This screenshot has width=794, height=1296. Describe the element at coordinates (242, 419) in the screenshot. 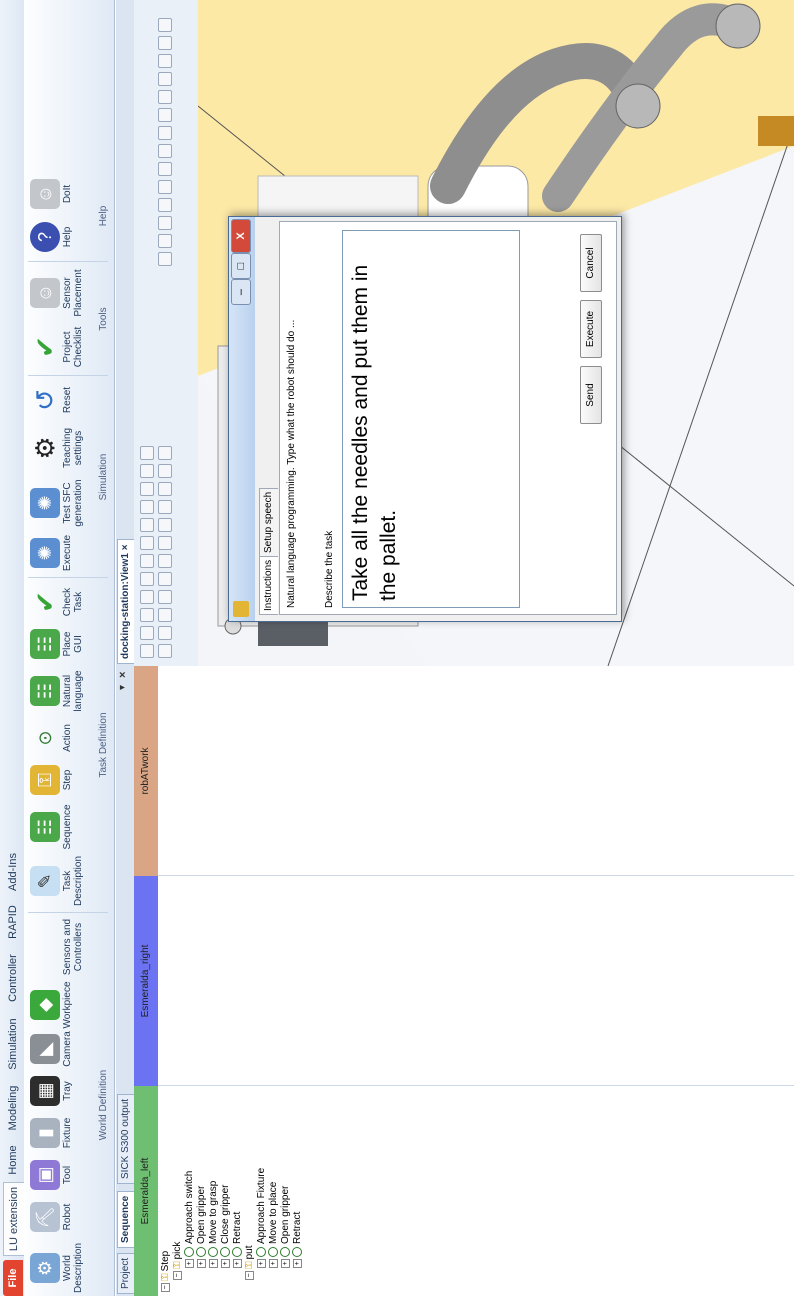

I see `dialog-titlebar: – □ X` at that location.